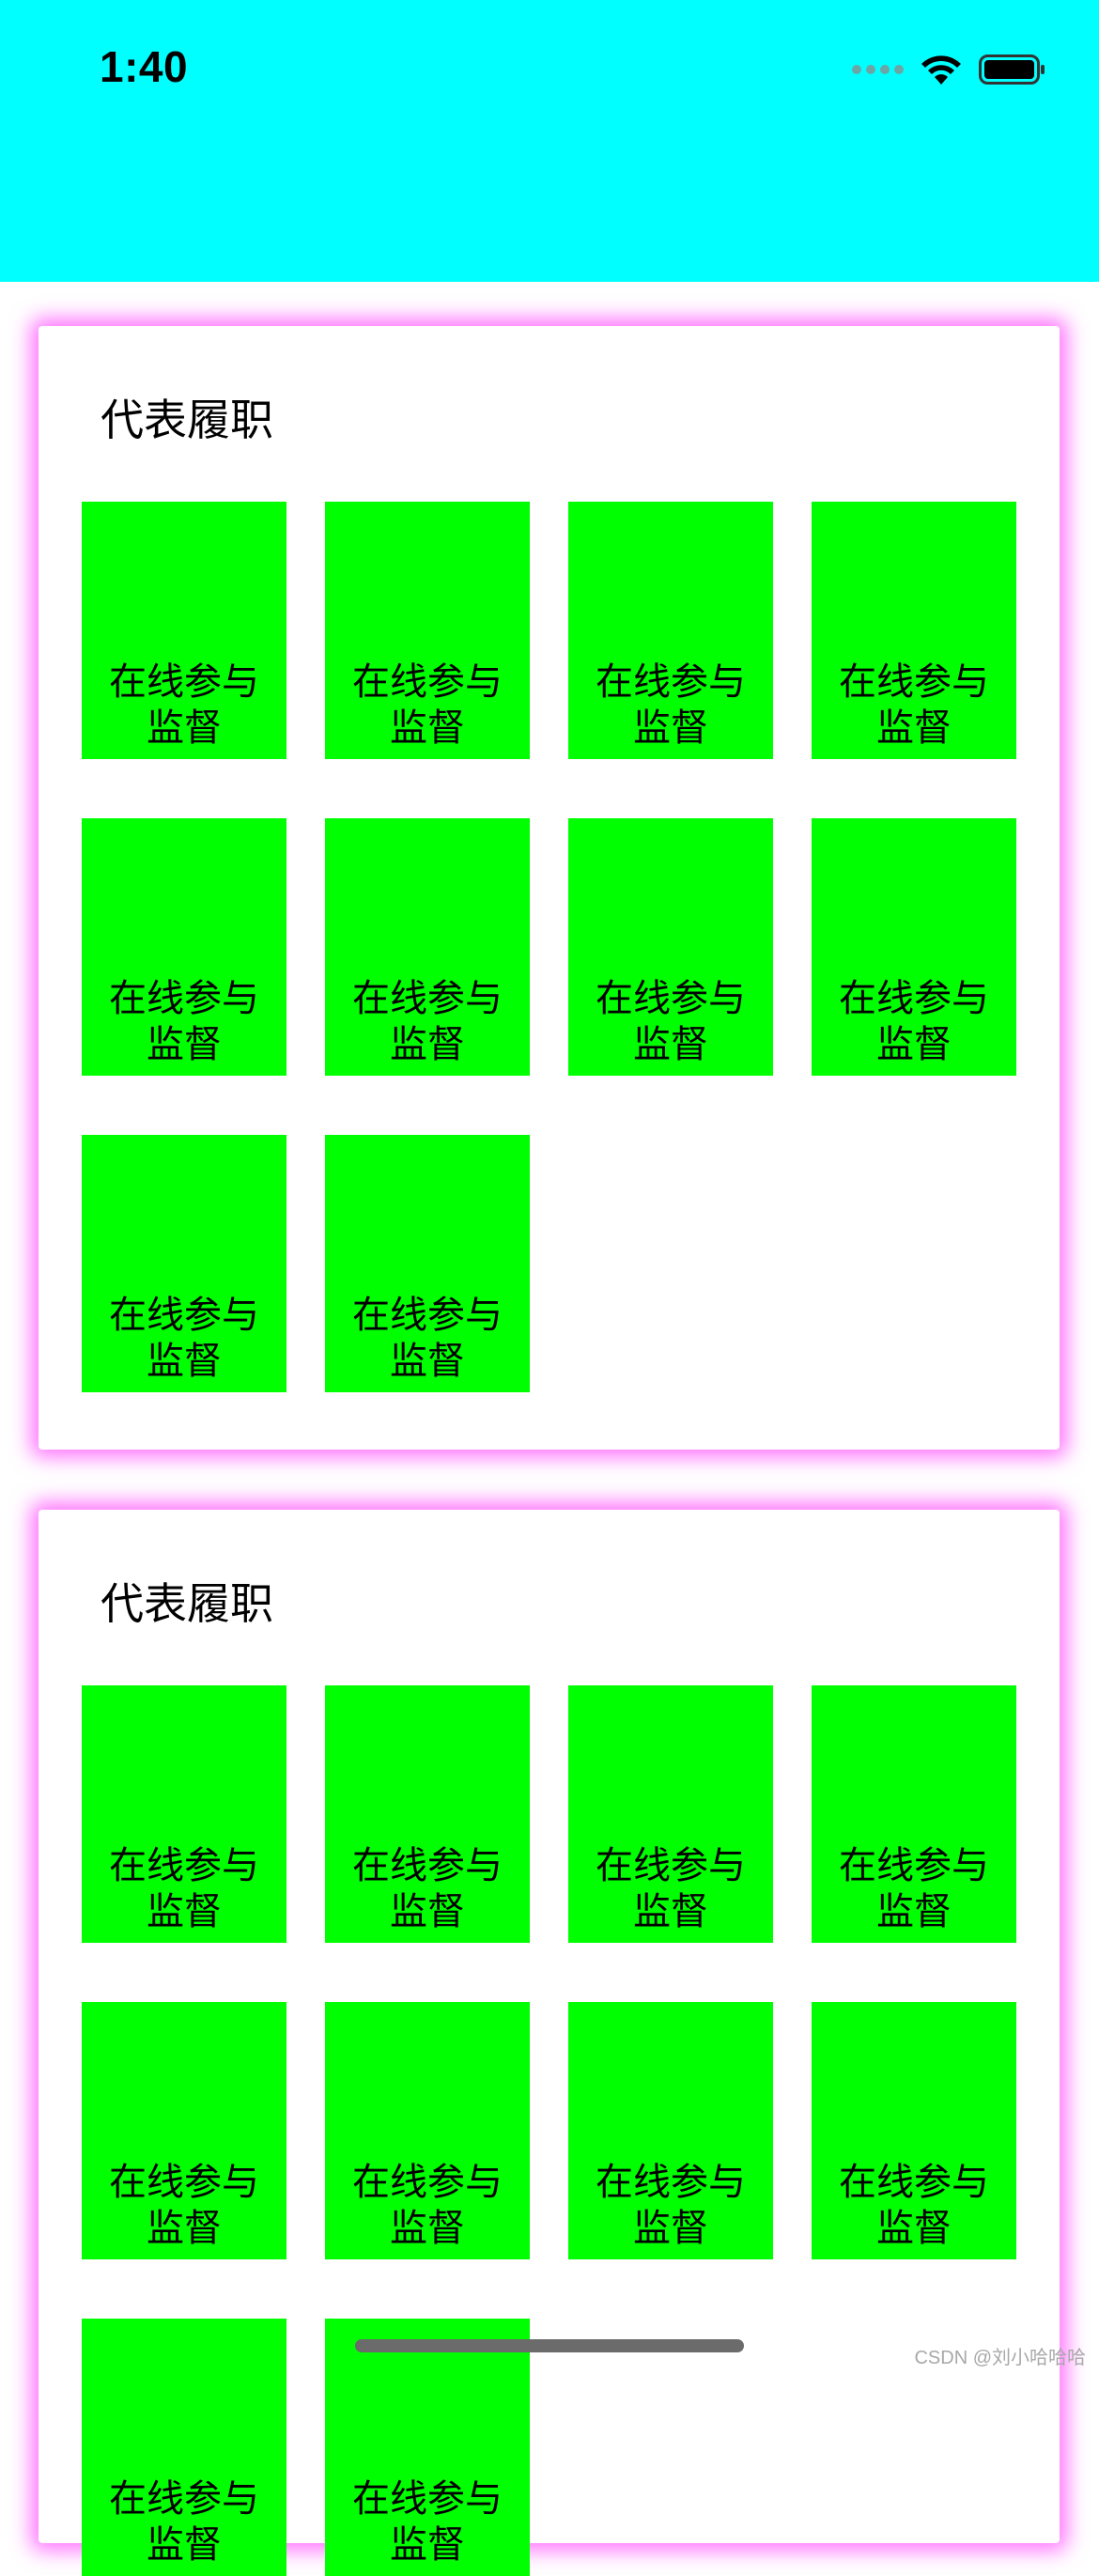  What do you see at coordinates (878, 69) in the screenshot?
I see `signal-dots-icon` at bounding box center [878, 69].